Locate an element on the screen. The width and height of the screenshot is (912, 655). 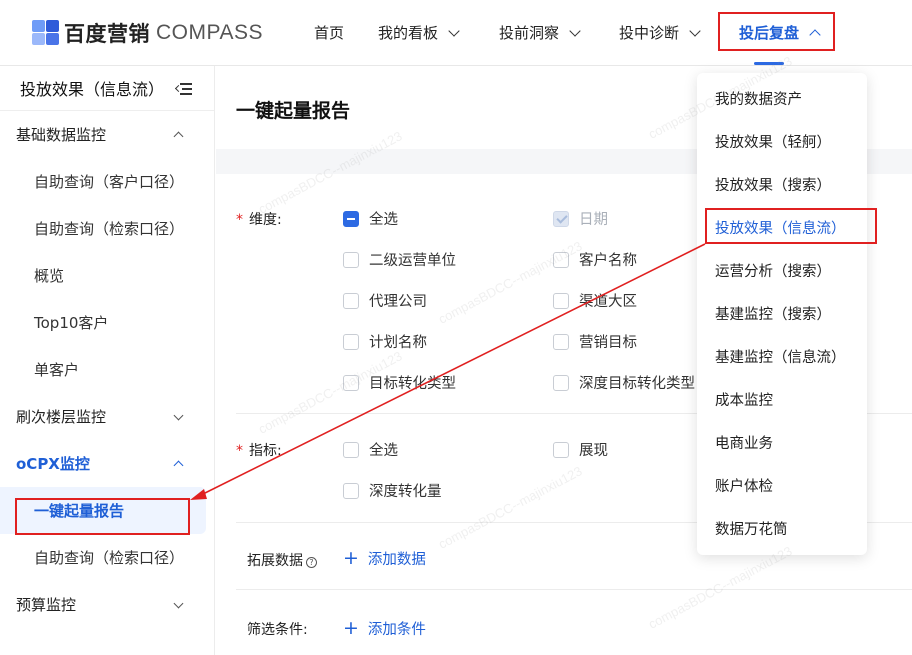
dim-target-conv: 目标转化类型 is located at coordinates (399, 382).